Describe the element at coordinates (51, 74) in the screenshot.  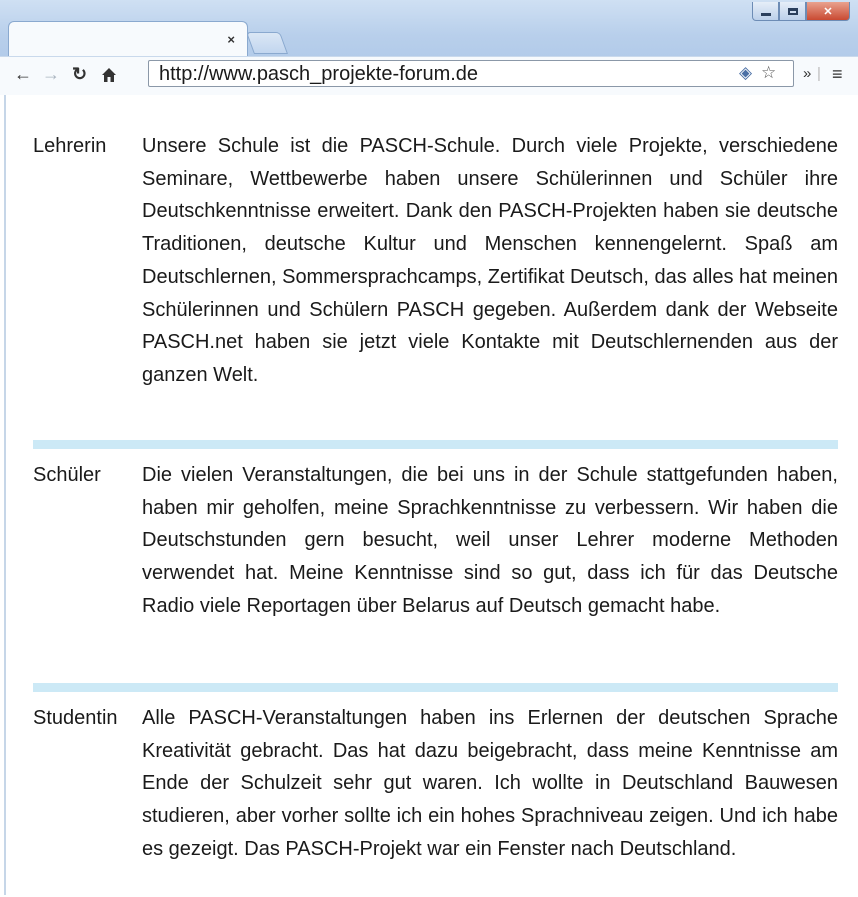
I see `forward-icon: →` at that location.